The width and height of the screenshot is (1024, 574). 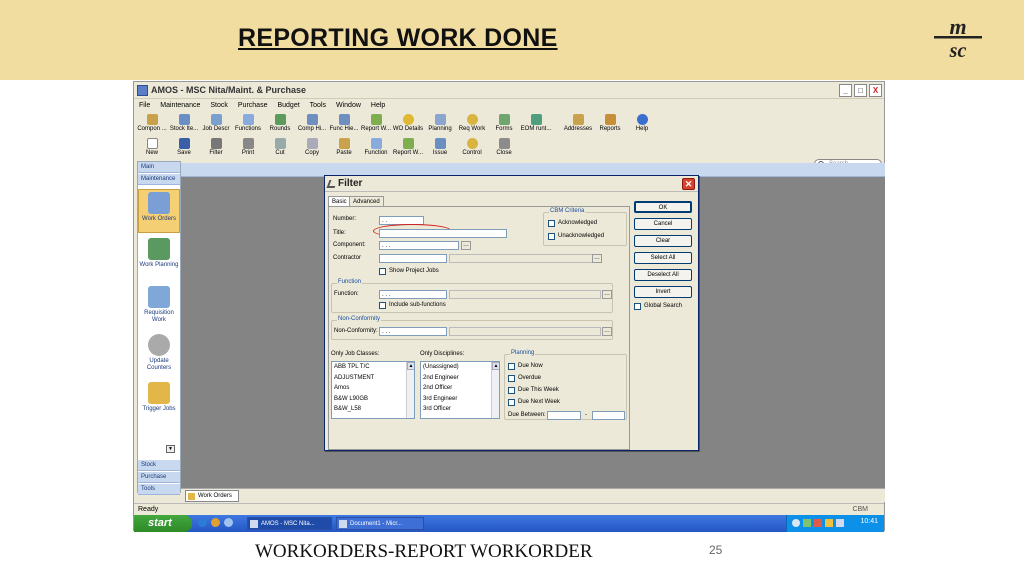 What do you see at coordinates (413, 294) in the screenshot?
I see `function-field: . . .` at bounding box center [413, 294].